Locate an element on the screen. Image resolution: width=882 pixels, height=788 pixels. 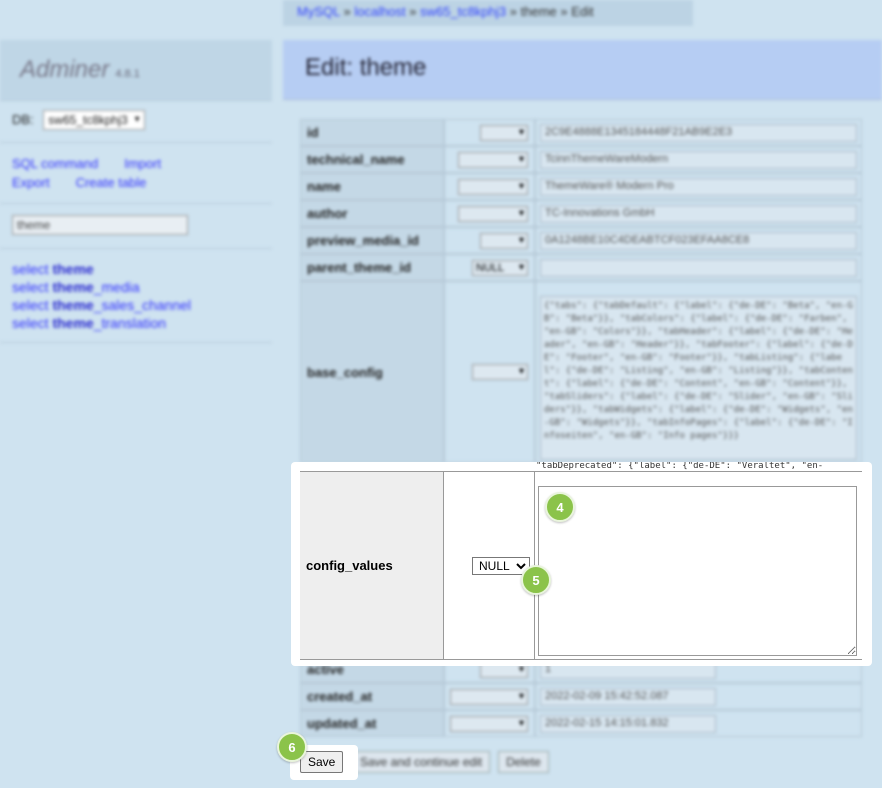
breadcrumb-current: Edit is located at coordinates (582, 11).